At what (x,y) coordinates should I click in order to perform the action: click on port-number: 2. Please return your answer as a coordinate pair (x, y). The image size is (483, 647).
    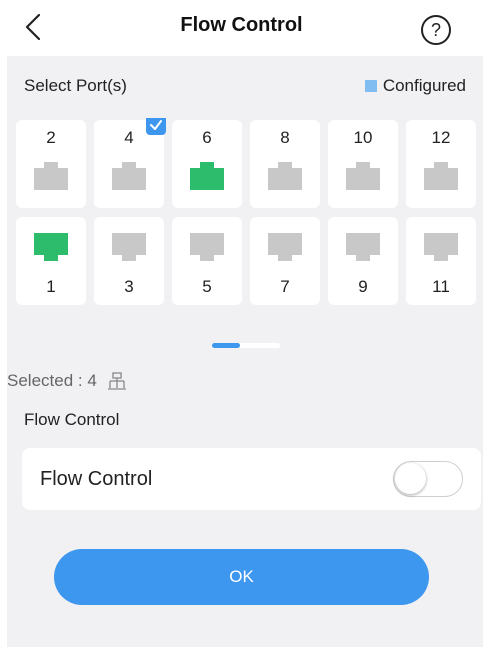
    Looking at the image, I should click on (51, 137).